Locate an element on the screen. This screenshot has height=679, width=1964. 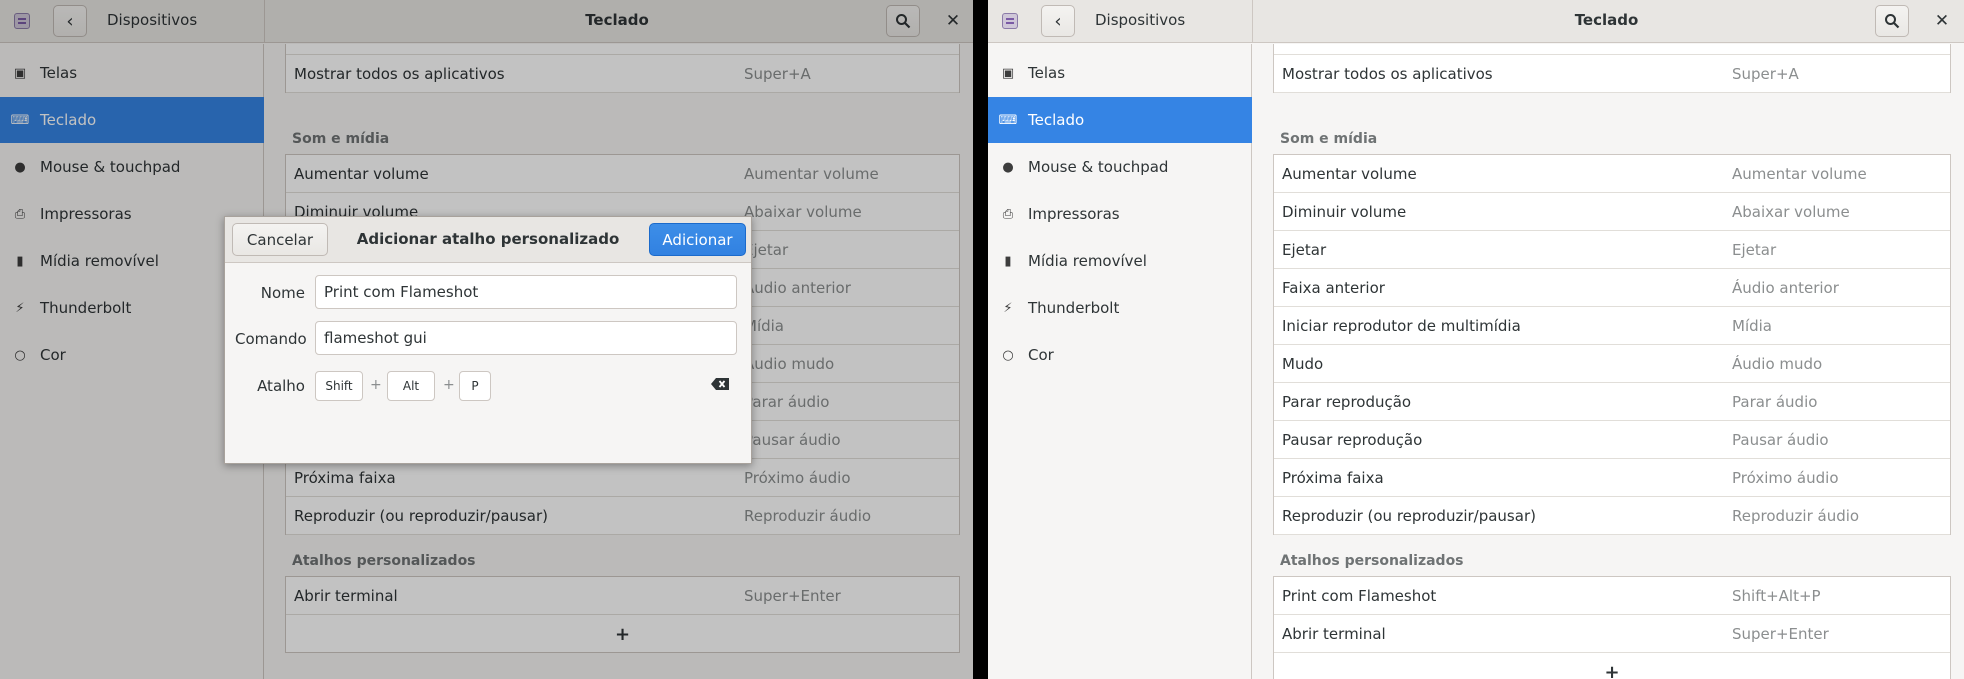
back-button: ‹ is located at coordinates (1058, 21).